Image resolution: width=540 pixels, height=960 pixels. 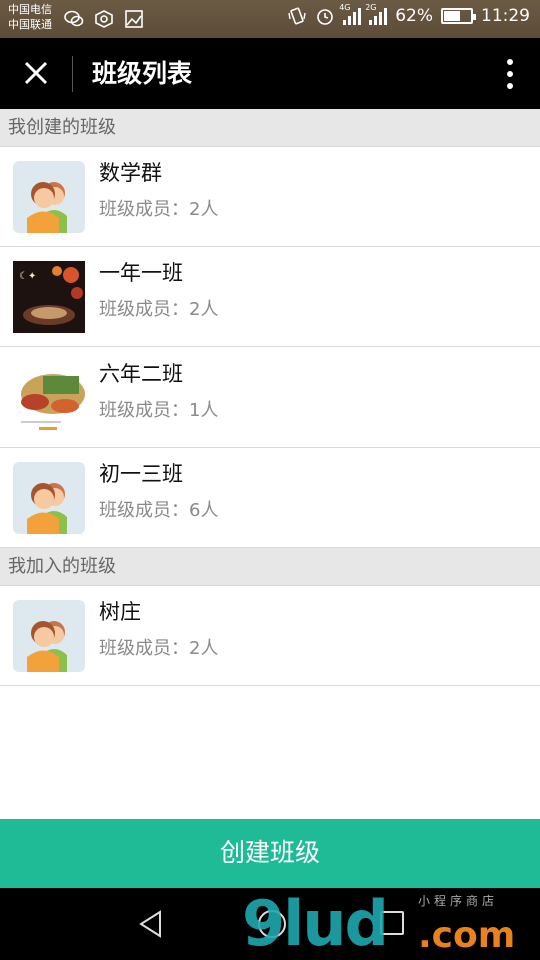 What do you see at coordinates (270, 197) in the screenshot?
I see `list-item: 数学群 班级成员：2人` at bounding box center [270, 197].